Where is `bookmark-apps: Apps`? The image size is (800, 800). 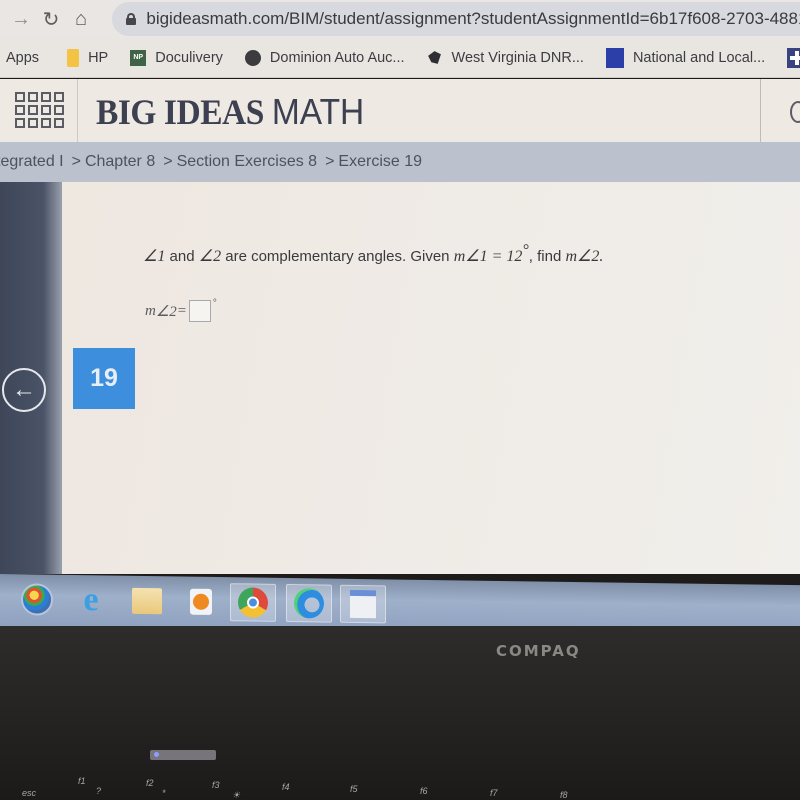
bookmark-apps: Apps is located at coordinates (22, 58).